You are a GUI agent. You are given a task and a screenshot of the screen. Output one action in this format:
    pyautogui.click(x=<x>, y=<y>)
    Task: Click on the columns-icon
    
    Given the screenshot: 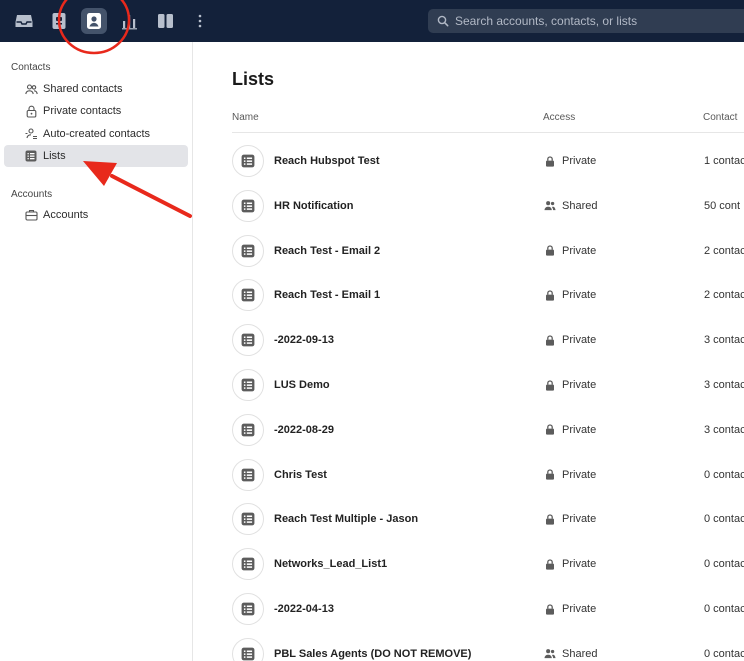 What is the action you would take?
    pyautogui.click(x=165, y=21)
    